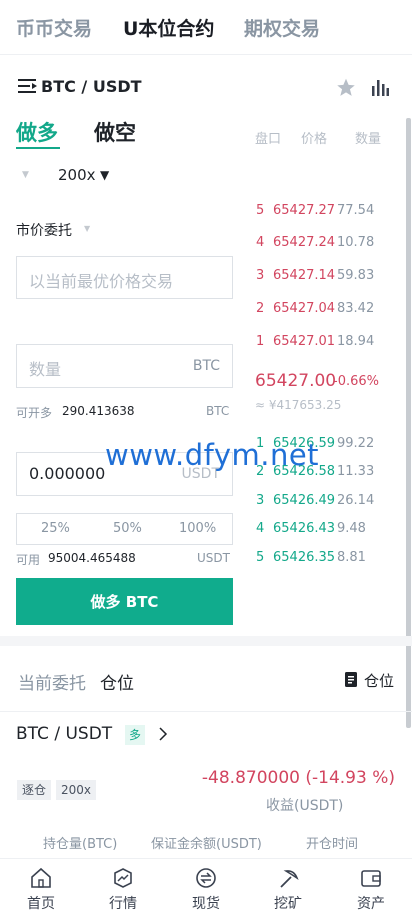  What do you see at coordinates (104, 175) in the screenshot?
I see `leverage-dropdown-icon: ▼` at bounding box center [104, 175].